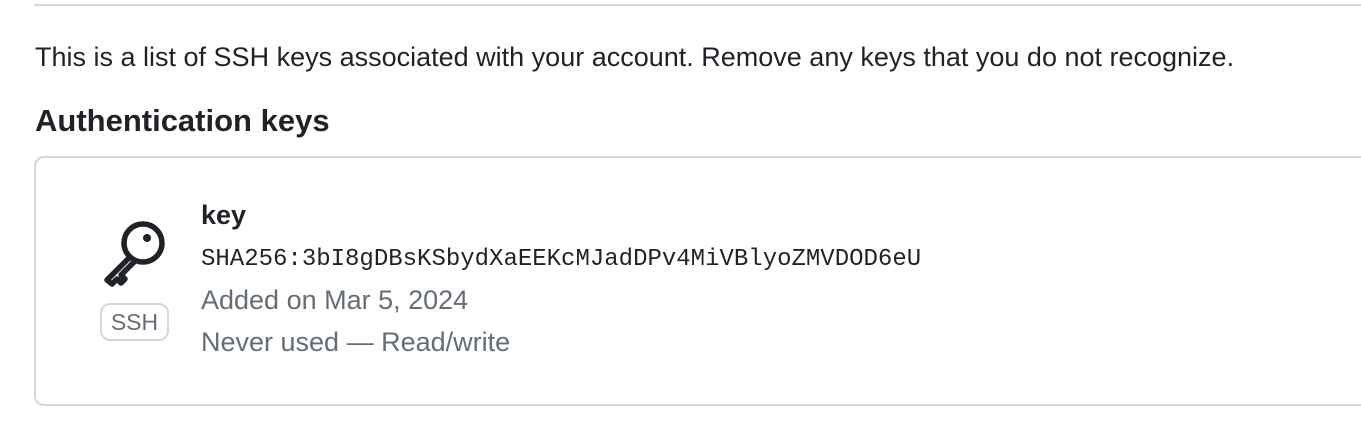 This screenshot has height=429, width=1361. I want to click on ssh-key-type-badge: SSH, so click(134, 322).